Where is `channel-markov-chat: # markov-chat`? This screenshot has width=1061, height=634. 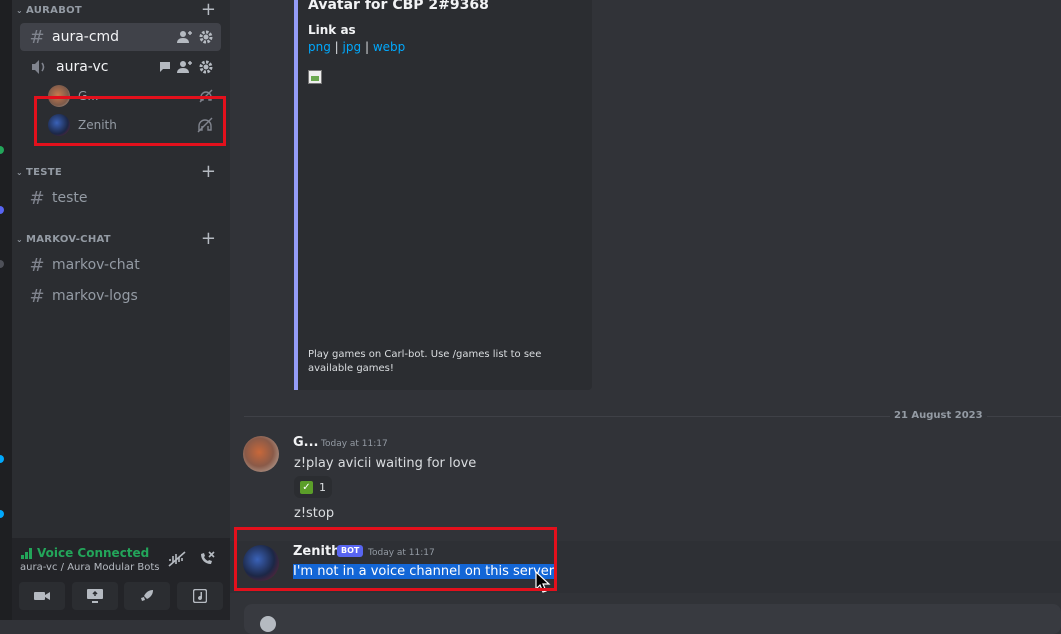
channel-markov-chat: # markov-chat is located at coordinates (120, 265).